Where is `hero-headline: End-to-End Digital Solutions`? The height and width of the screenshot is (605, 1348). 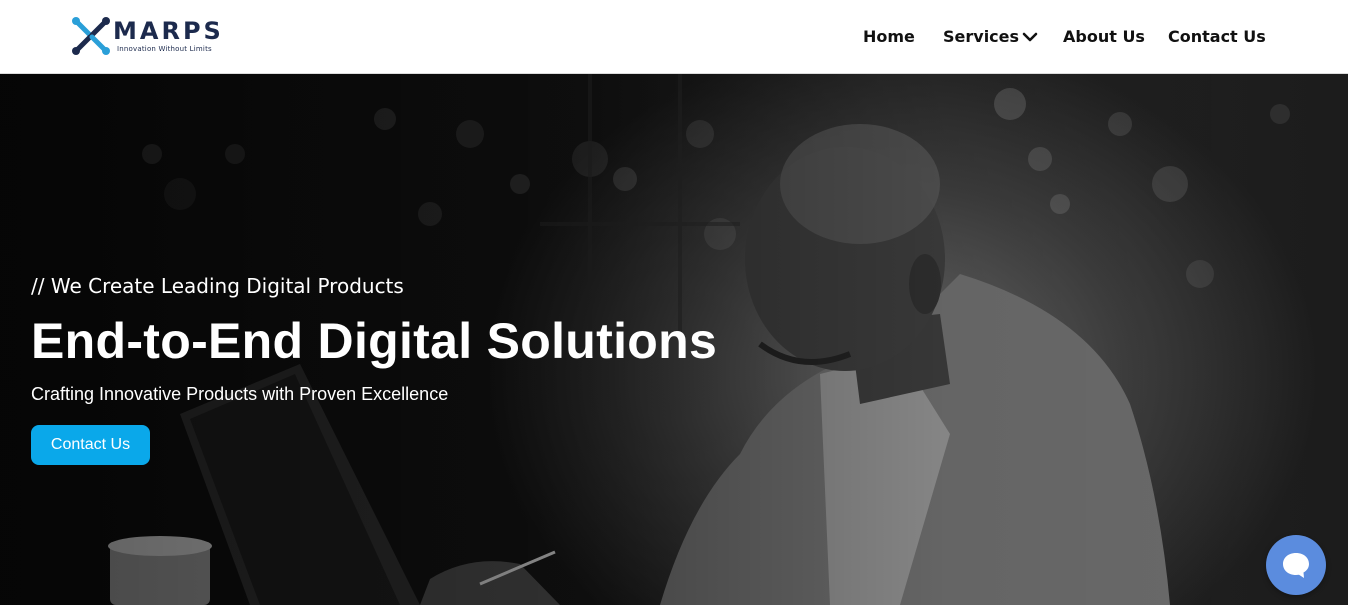 hero-headline: End-to-End Digital Solutions is located at coordinates (374, 341).